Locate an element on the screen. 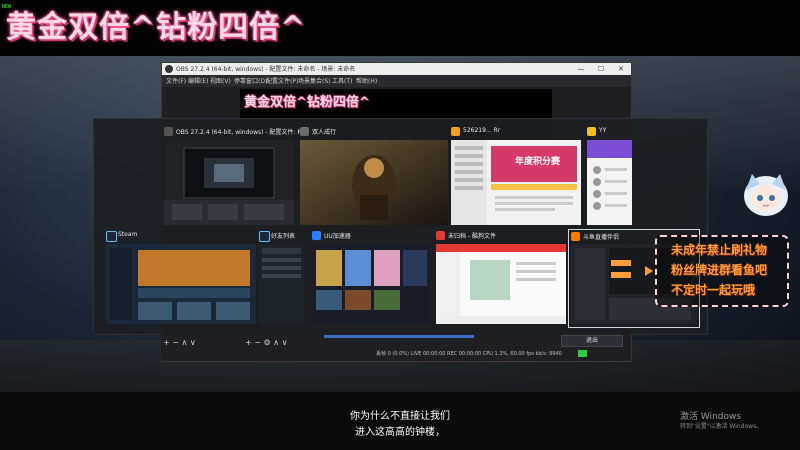 Image resolution: width=800 pixels, height=450 pixels. music-icon is located at coordinates (440, 235).